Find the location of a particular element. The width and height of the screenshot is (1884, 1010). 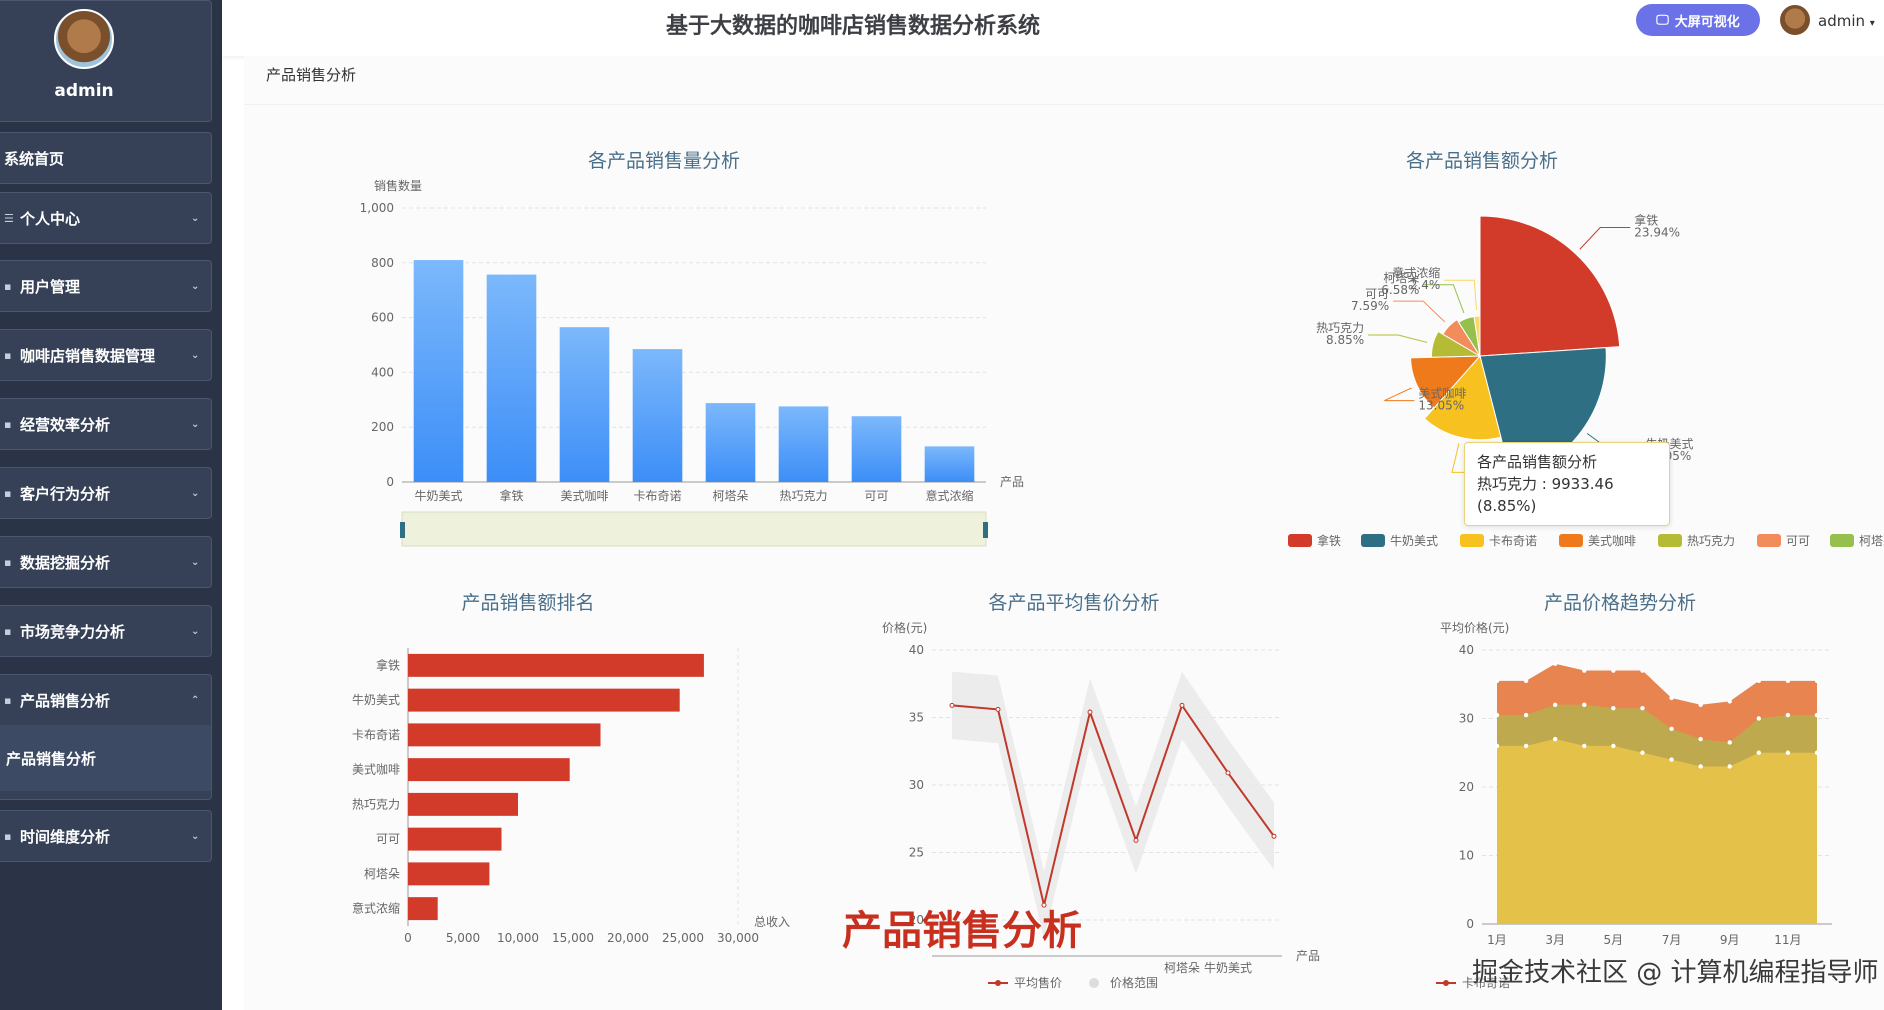

sidebar-item-efficiency: ▪ 经营效率分析 ⌄ is located at coordinates (106, 424).